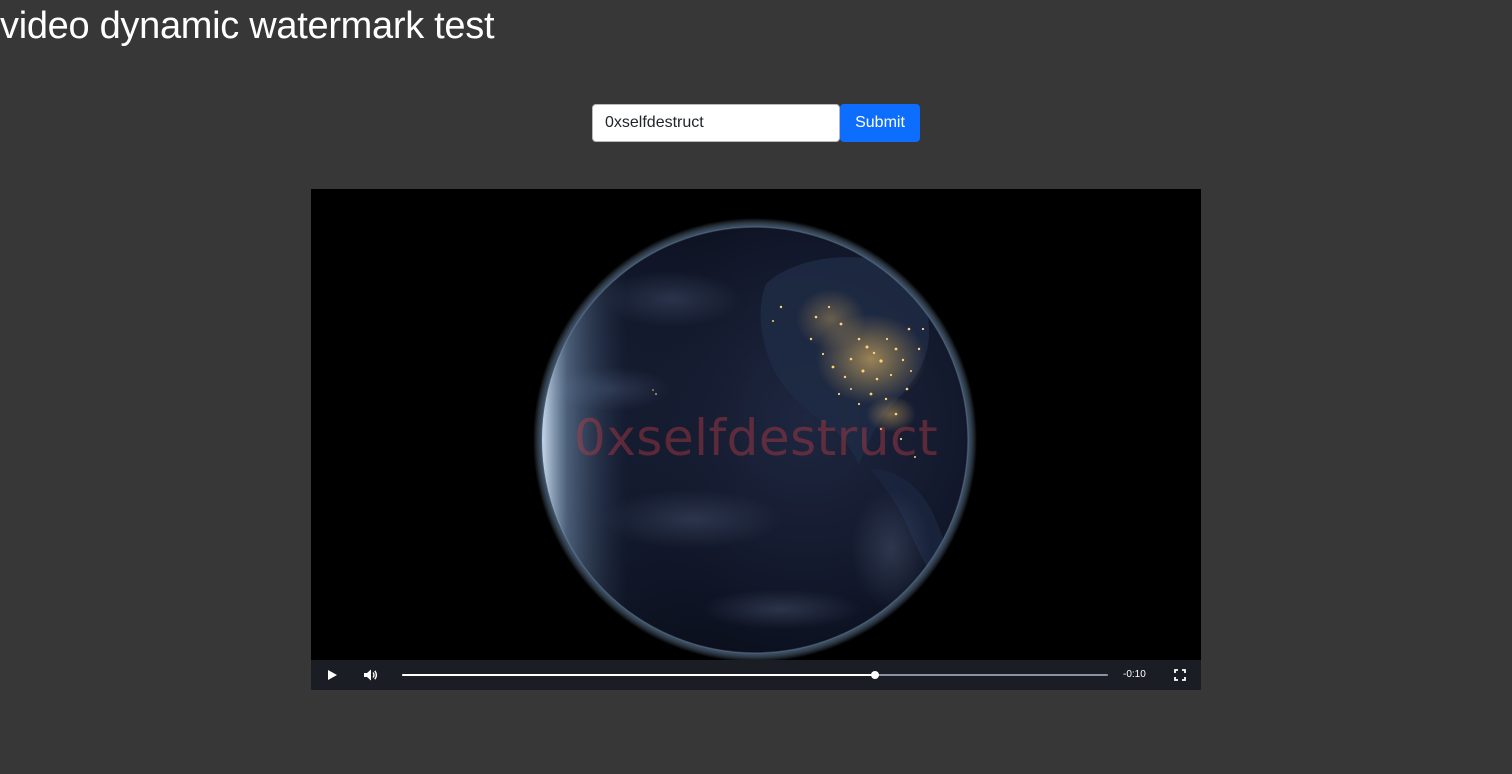  What do you see at coordinates (639, 675) in the screenshot?
I see `seek-progress` at bounding box center [639, 675].